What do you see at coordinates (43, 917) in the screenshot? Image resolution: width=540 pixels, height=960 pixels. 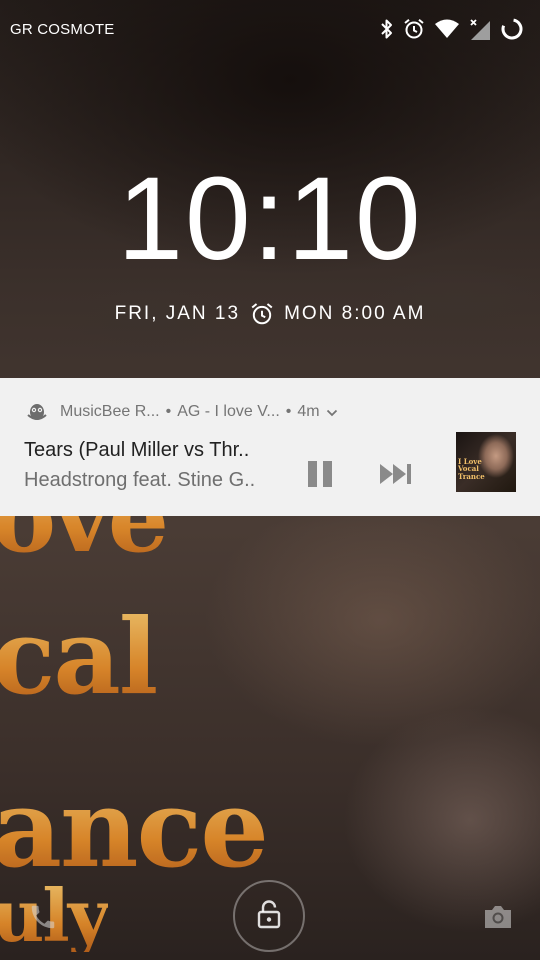 I see `phone-shortcut` at bounding box center [43, 917].